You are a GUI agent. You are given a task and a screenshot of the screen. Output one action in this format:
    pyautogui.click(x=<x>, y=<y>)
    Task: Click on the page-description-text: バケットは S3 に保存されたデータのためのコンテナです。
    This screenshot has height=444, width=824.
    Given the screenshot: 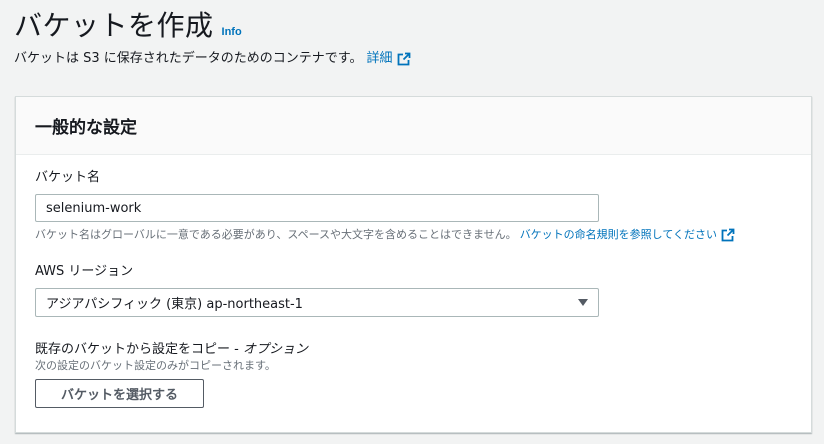 What is the action you would take?
    pyautogui.click(x=188, y=58)
    